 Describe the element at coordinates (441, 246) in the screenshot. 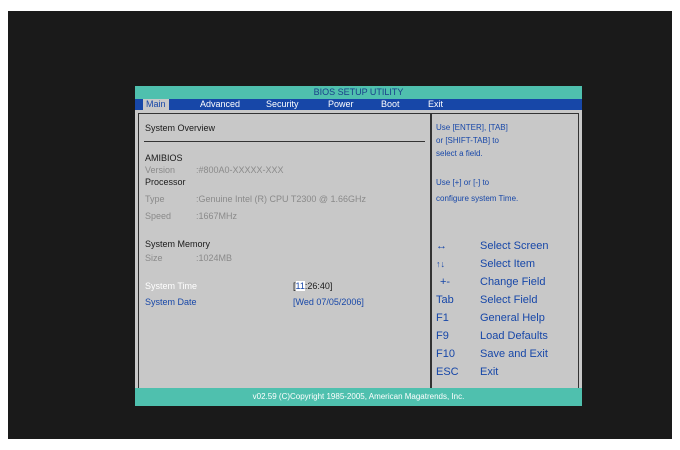

I see `left-right-arrows-icon: ↔` at that location.